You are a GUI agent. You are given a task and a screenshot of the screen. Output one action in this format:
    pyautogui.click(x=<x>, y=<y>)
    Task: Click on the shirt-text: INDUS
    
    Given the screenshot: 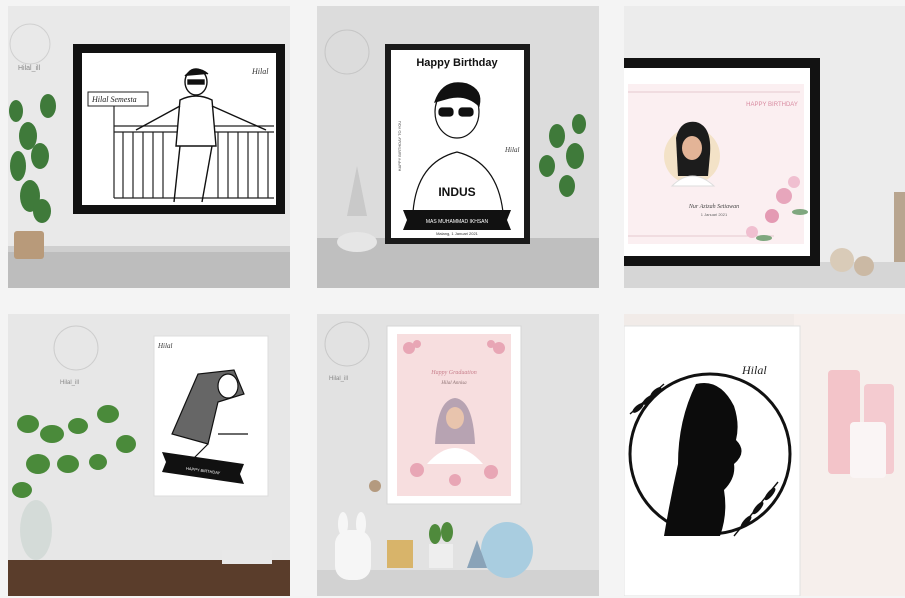 What is the action you would take?
    pyautogui.click(x=456, y=192)
    